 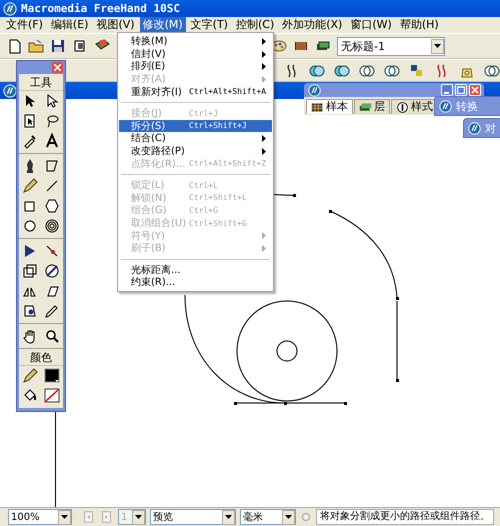 What do you see at coordinates (52, 141) in the screenshot?
I see `text-tool-icon` at bounding box center [52, 141].